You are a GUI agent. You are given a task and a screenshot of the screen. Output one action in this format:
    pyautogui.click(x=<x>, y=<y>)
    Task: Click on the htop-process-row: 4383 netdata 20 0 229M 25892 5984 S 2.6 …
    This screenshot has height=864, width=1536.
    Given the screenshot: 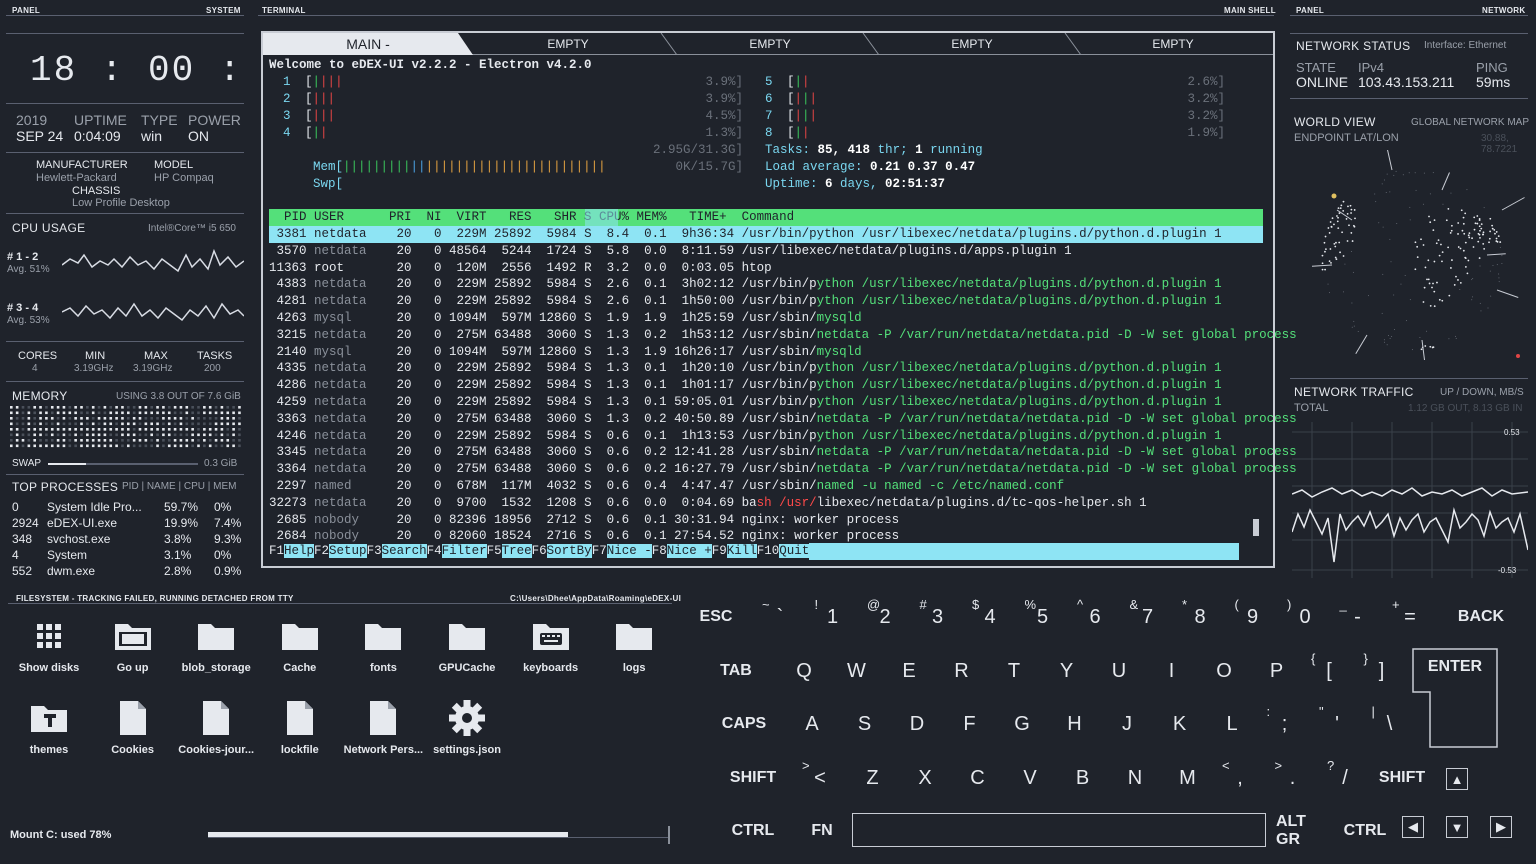 What is the action you would take?
    pyautogui.click(x=766, y=284)
    